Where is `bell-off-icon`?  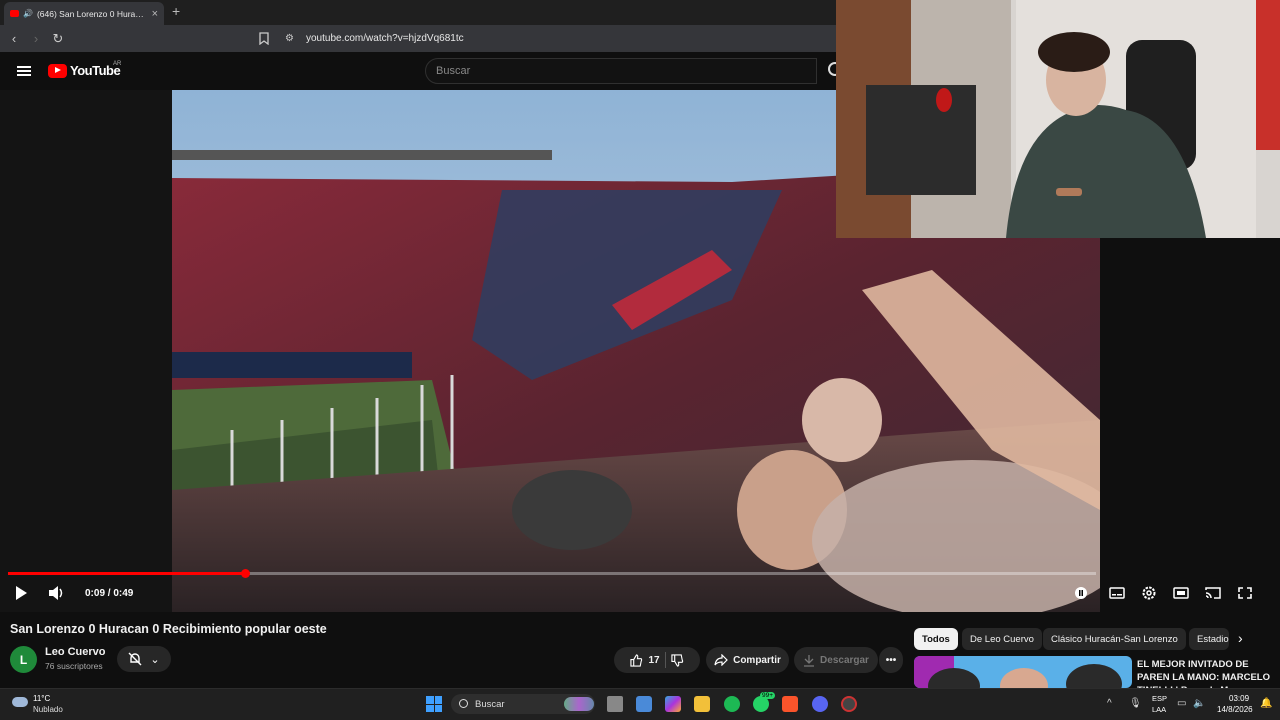
bell-off-icon is located at coordinates (135, 659).